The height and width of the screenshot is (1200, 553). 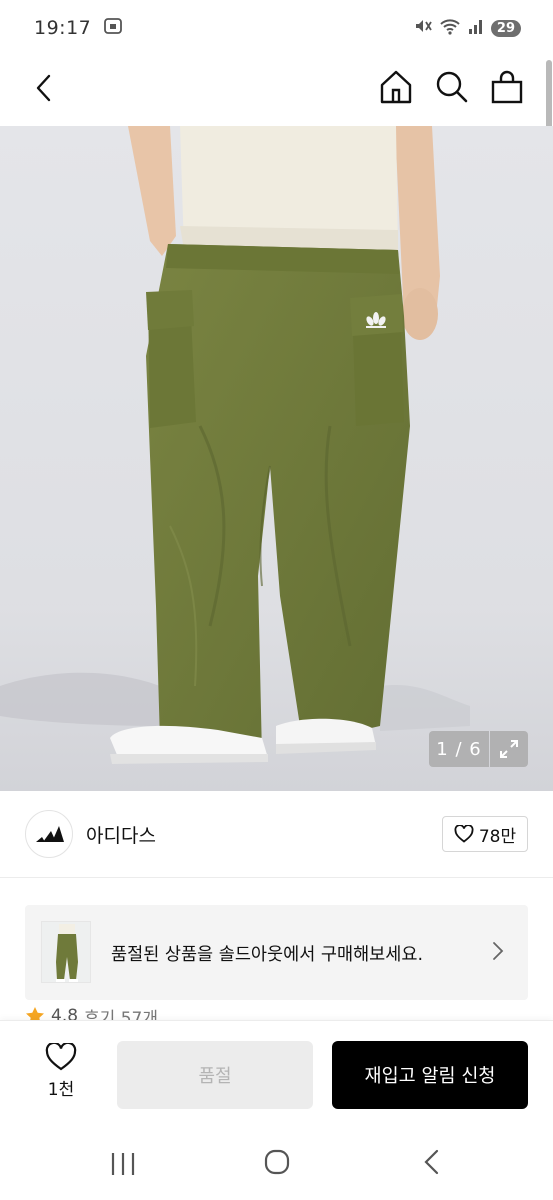 I want to click on back-icon, so click(x=431, y=1162).